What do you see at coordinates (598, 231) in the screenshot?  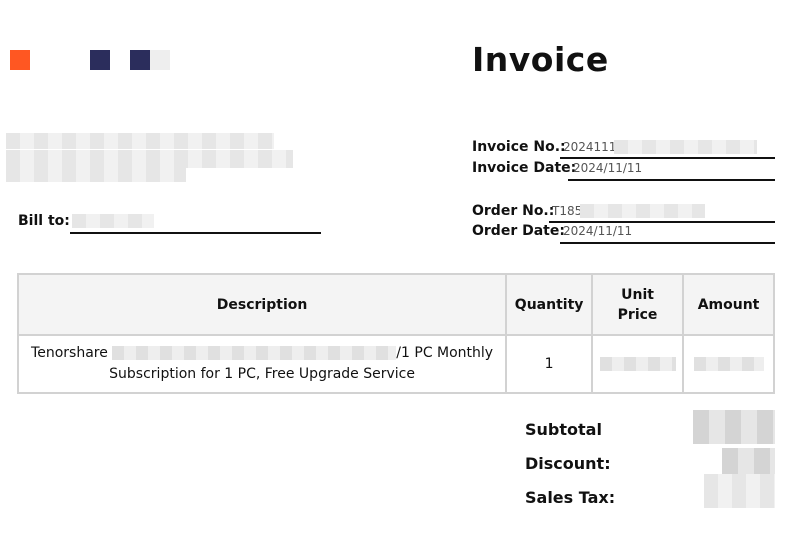 I see `order-date-value: 2024/11/11` at bounding box center [598, 231].